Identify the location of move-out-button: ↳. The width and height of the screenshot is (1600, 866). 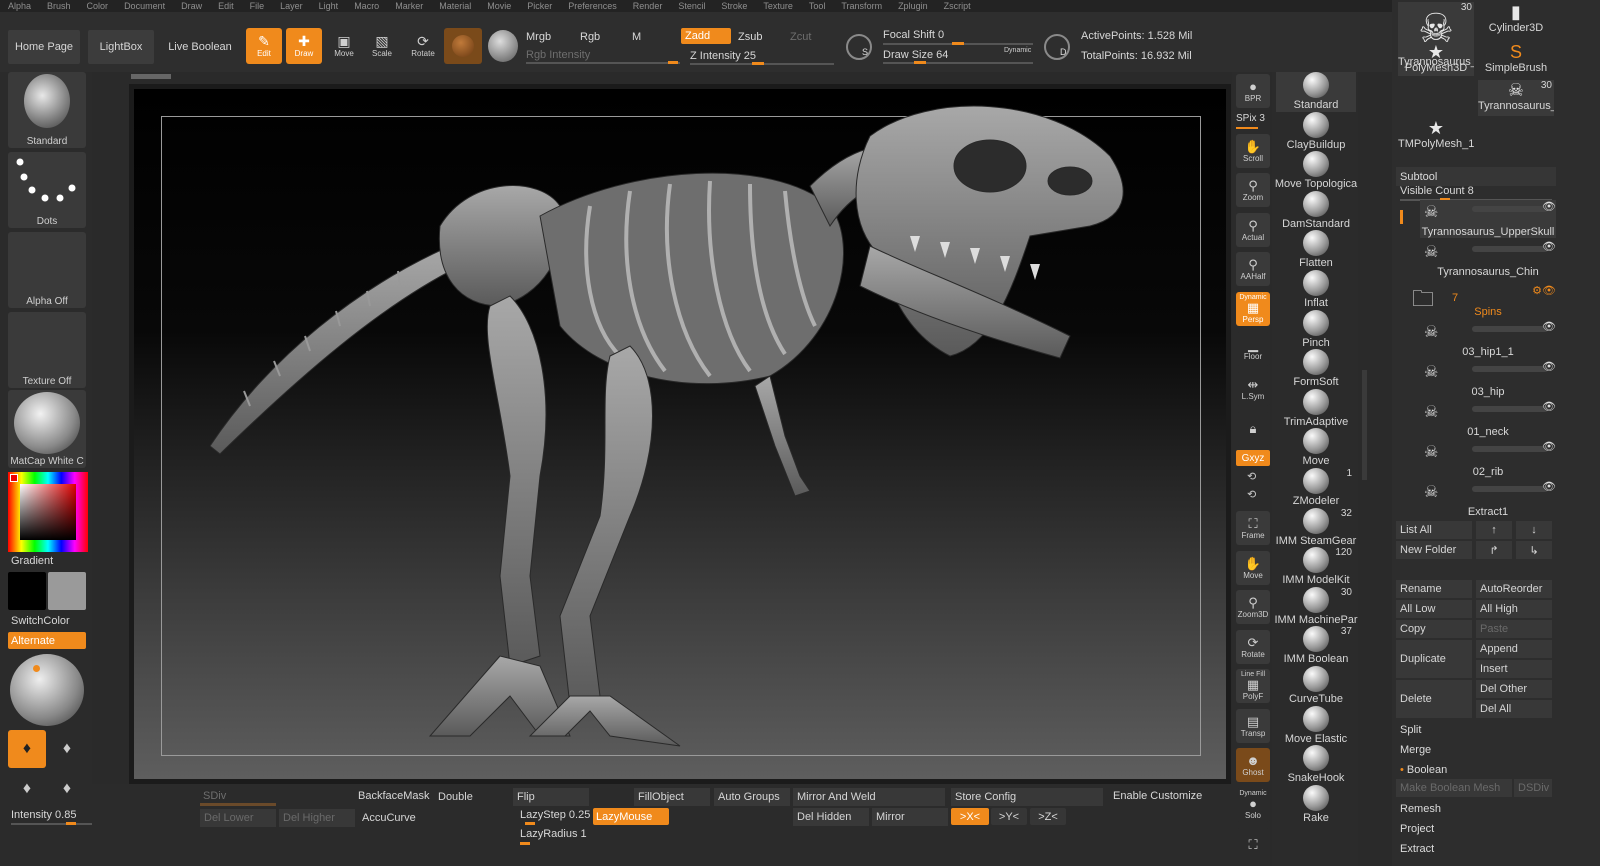
(1534, 550).